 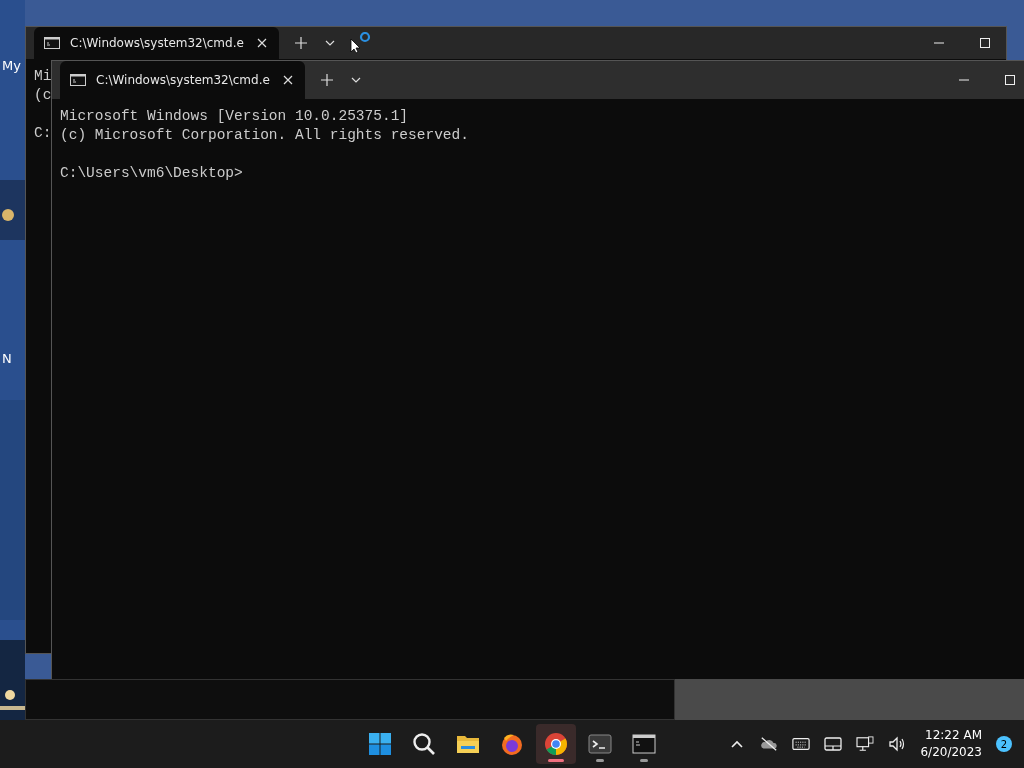 I want to click on volume-icon, so click(x=897, y=744).